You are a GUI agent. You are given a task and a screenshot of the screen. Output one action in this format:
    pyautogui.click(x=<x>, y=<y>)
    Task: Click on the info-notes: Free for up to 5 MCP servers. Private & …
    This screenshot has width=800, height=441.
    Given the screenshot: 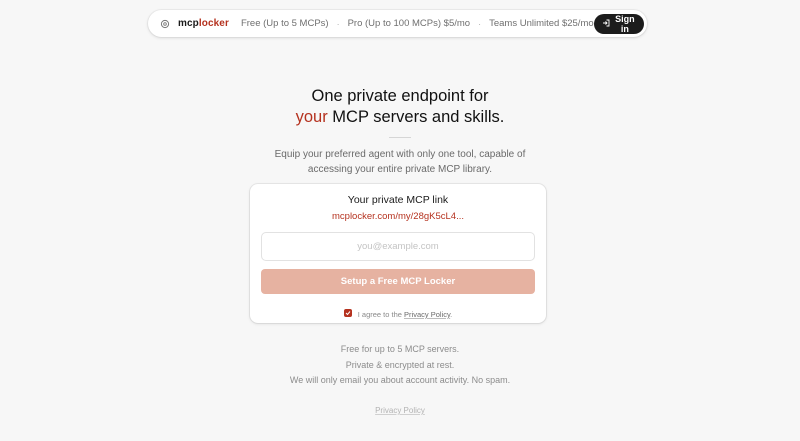 What is the action you would take?
    pyautogui.click(x=400, y=365)
    